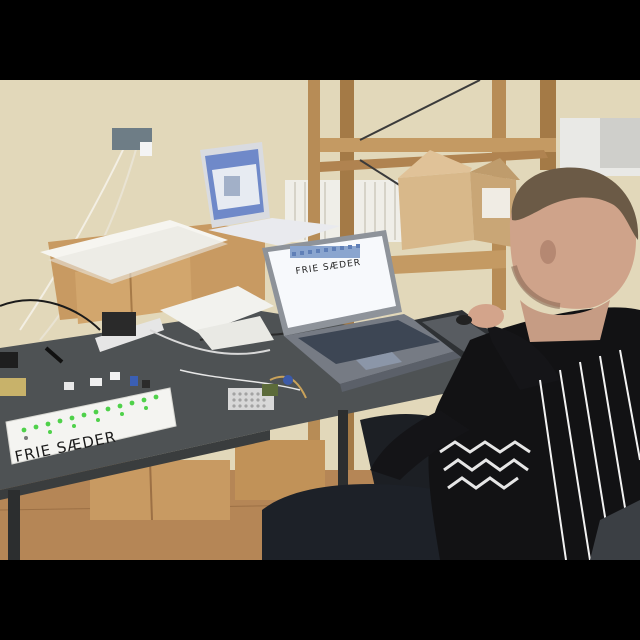 The width and height of the screenshot is (640, 640). I want to click on desk-leg-left, so click(14, 525).